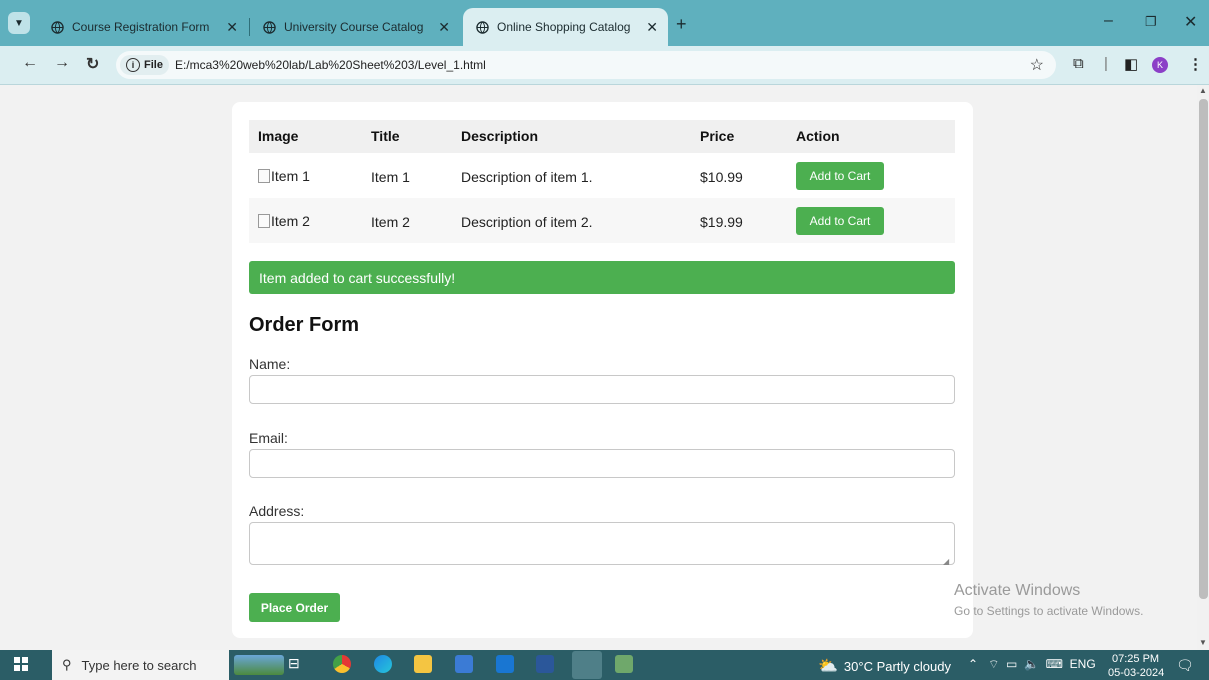  I want to click on edge-icon, so click(383, 664).